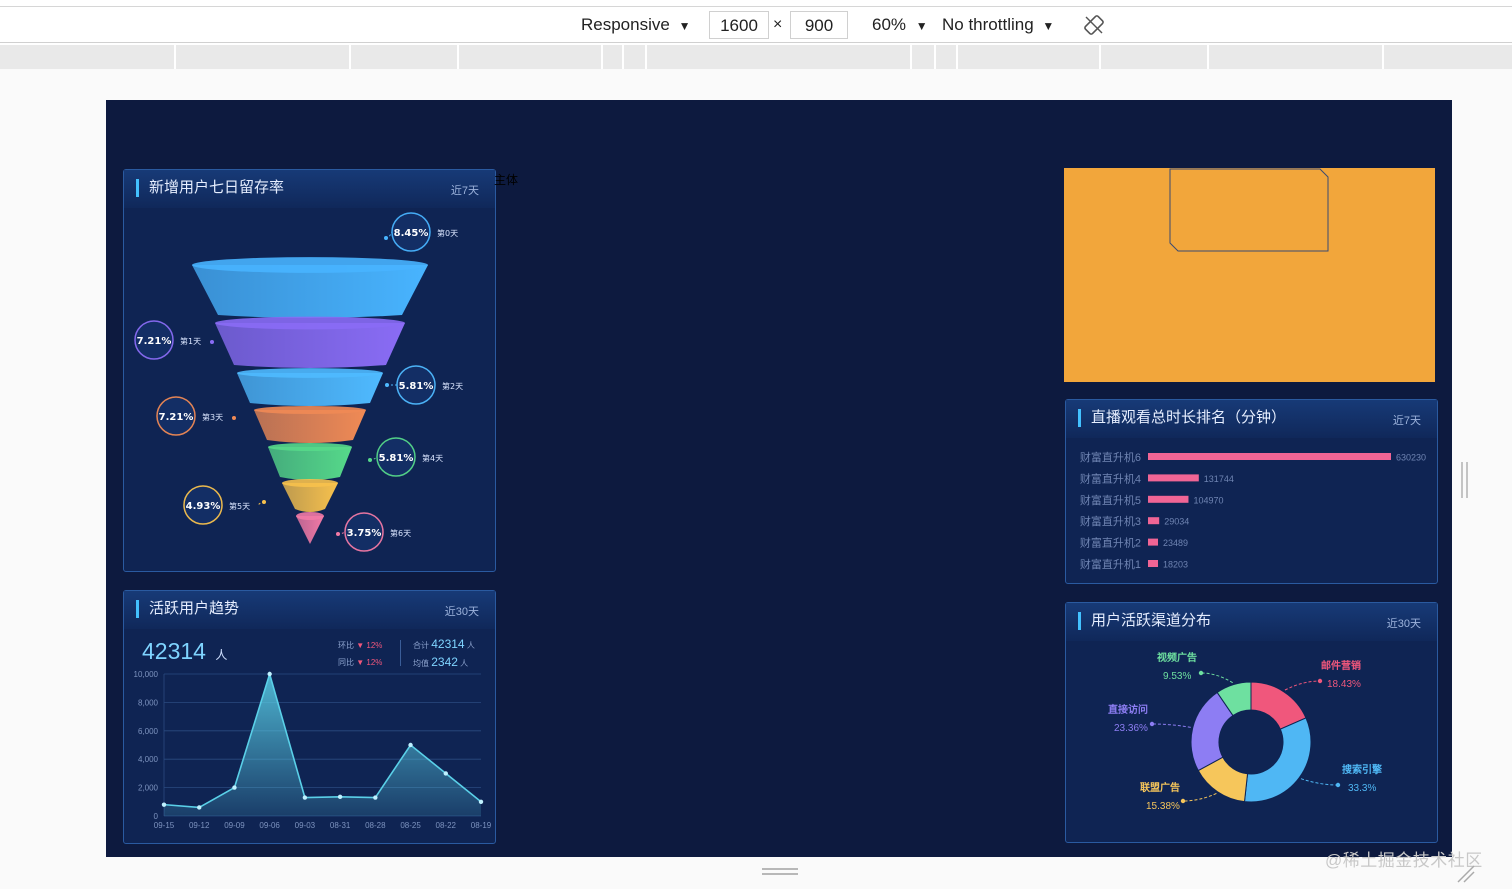 This screenshot has width=1512, height=893. What do you see at coordinates (1095, 25) in the screenshot?
I see `rotate-icon` at bounding box center [1095, 25].